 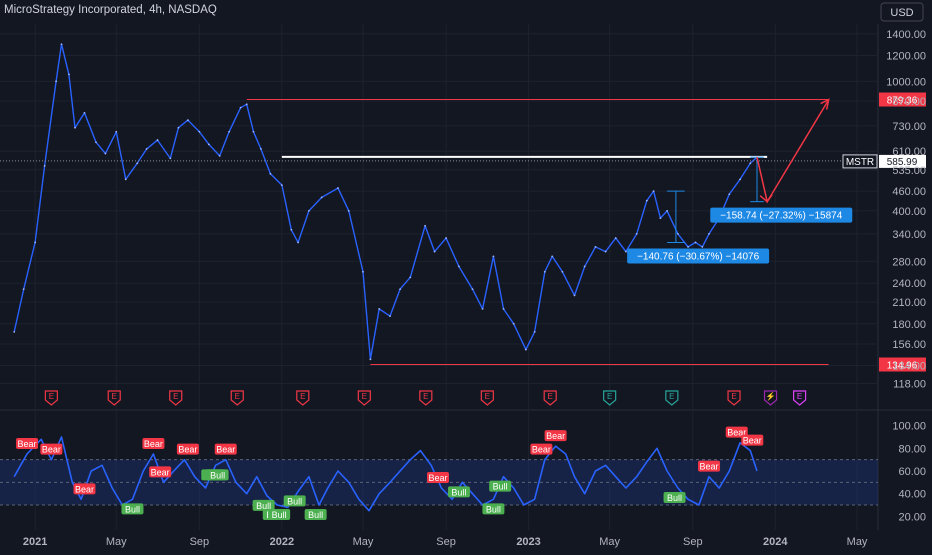 I want to click on price-tick-label: 870.00, so click(x=909, y=102).